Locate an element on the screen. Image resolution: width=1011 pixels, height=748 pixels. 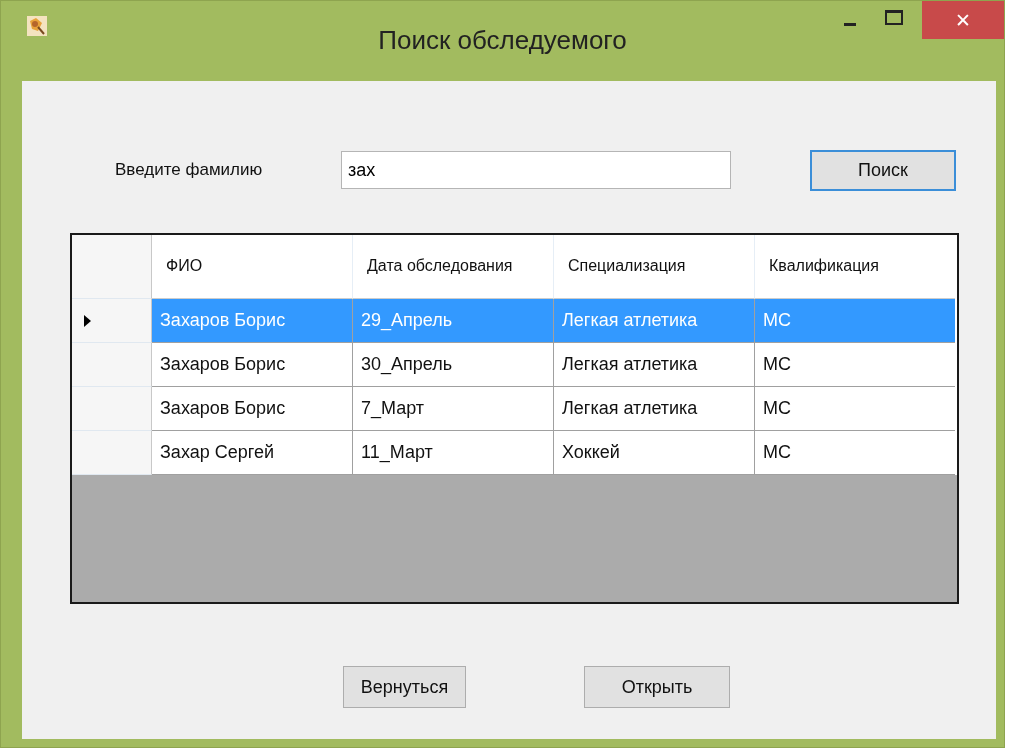
table-cell: 11_Март is located at coordinates (453, 453).